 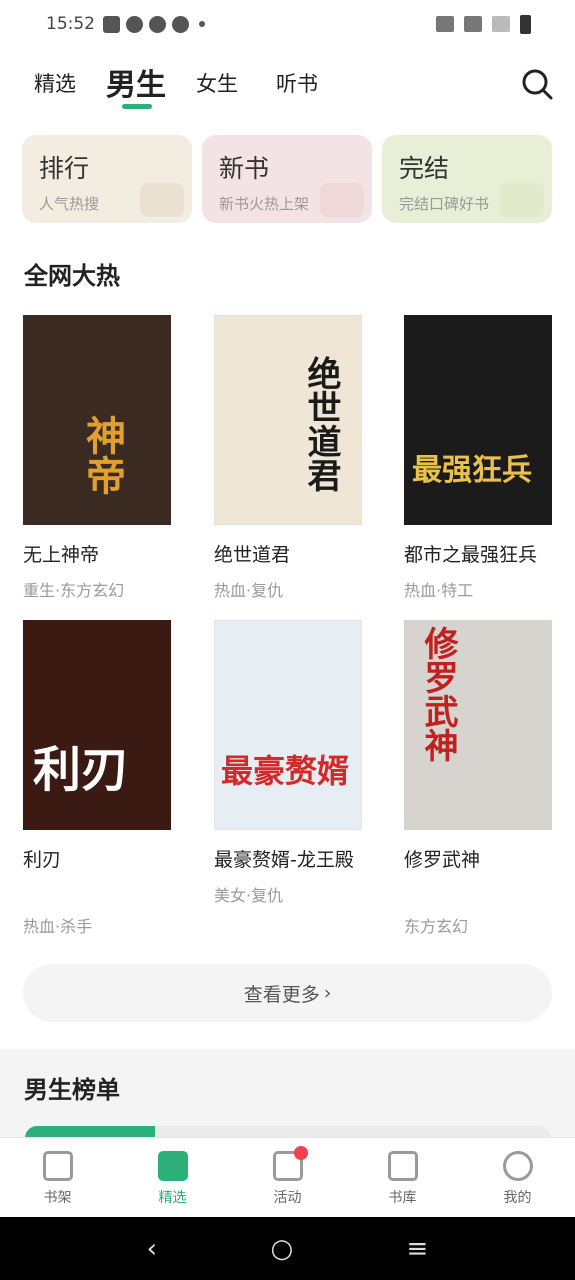 What do you see at coordinates (301, 1153) in the screenshot?
I see `notification-badge` at bounding box center [301, 1153].